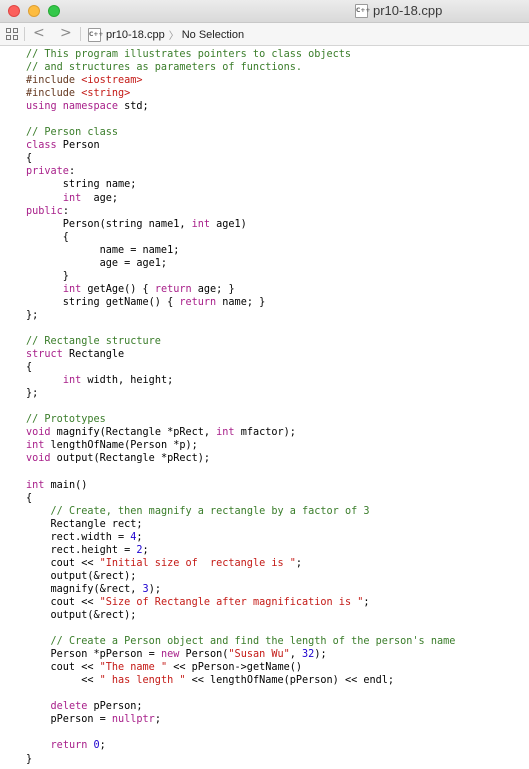  What do you see at coordinates (118, 289) in the screenshot?
I see `code-token: getAge() {` at bounding box center [118, 289].